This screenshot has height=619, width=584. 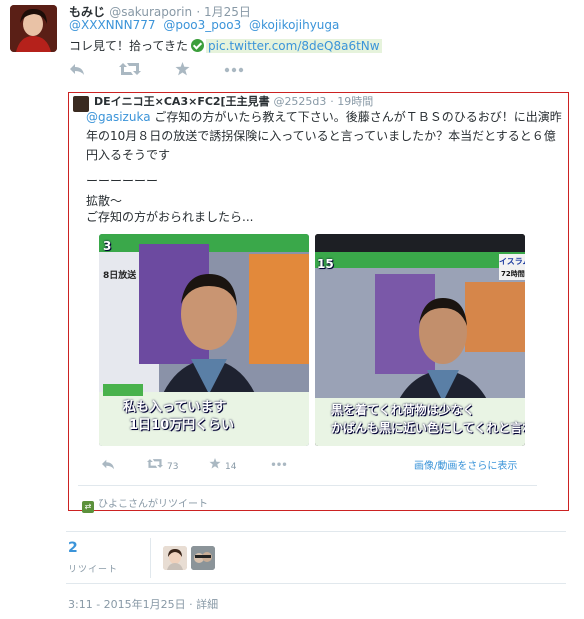 What do you see at coordinates (33, 28) in the screenshot?
I see `author-avatar` at bounding box center [33, 28].